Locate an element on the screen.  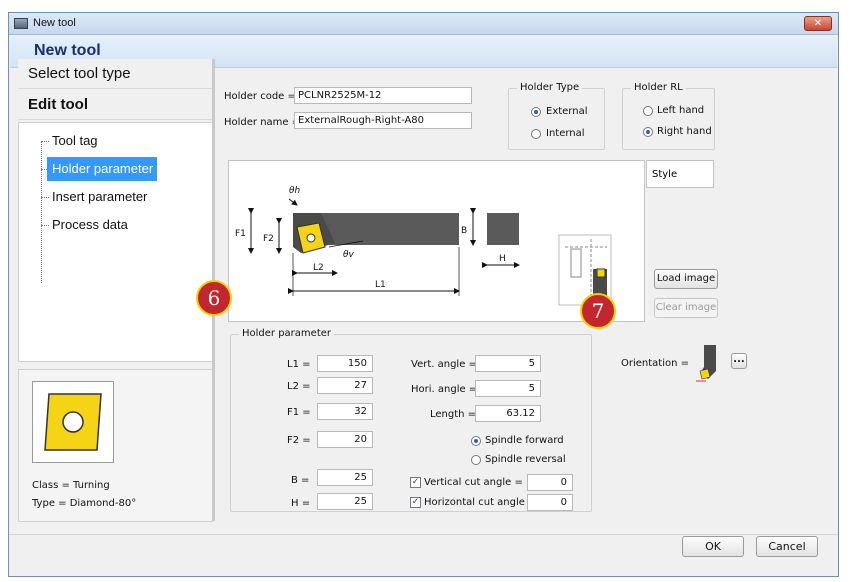
insert-type: Type = Diamond-80° is located at coordinates (84, 503).